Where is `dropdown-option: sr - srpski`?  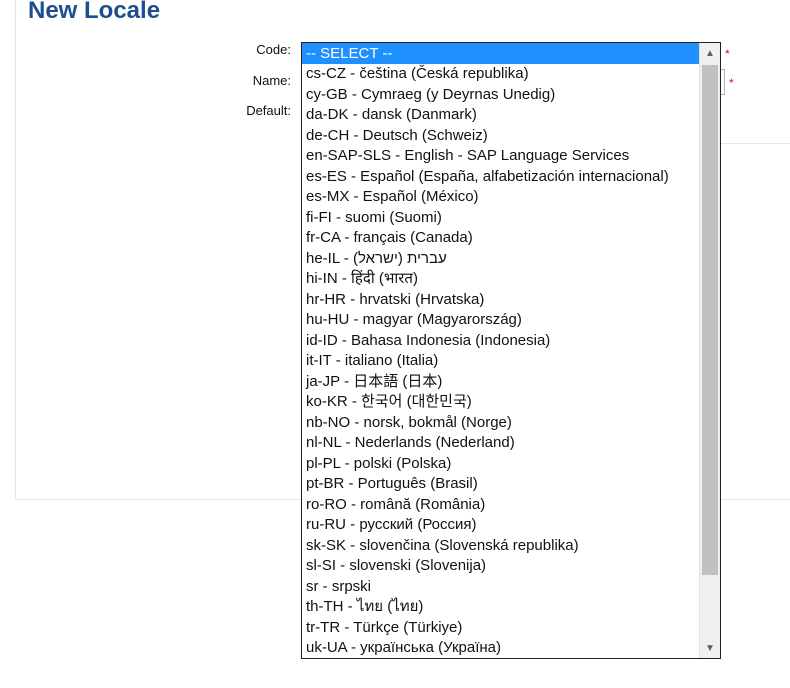 dropdown-option: sr - srpski is located at coordinates (500, 587).